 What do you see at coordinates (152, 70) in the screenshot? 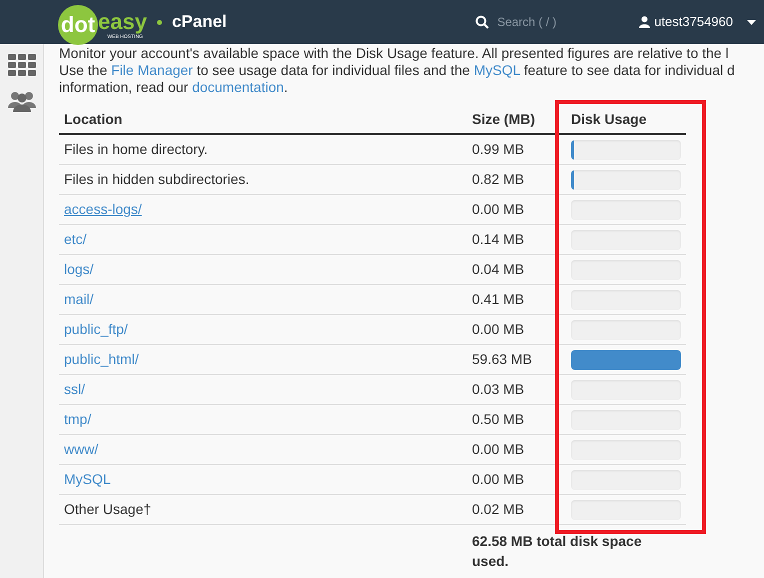
I see `doc-link: File Manager` at bounding box center [152, 70].